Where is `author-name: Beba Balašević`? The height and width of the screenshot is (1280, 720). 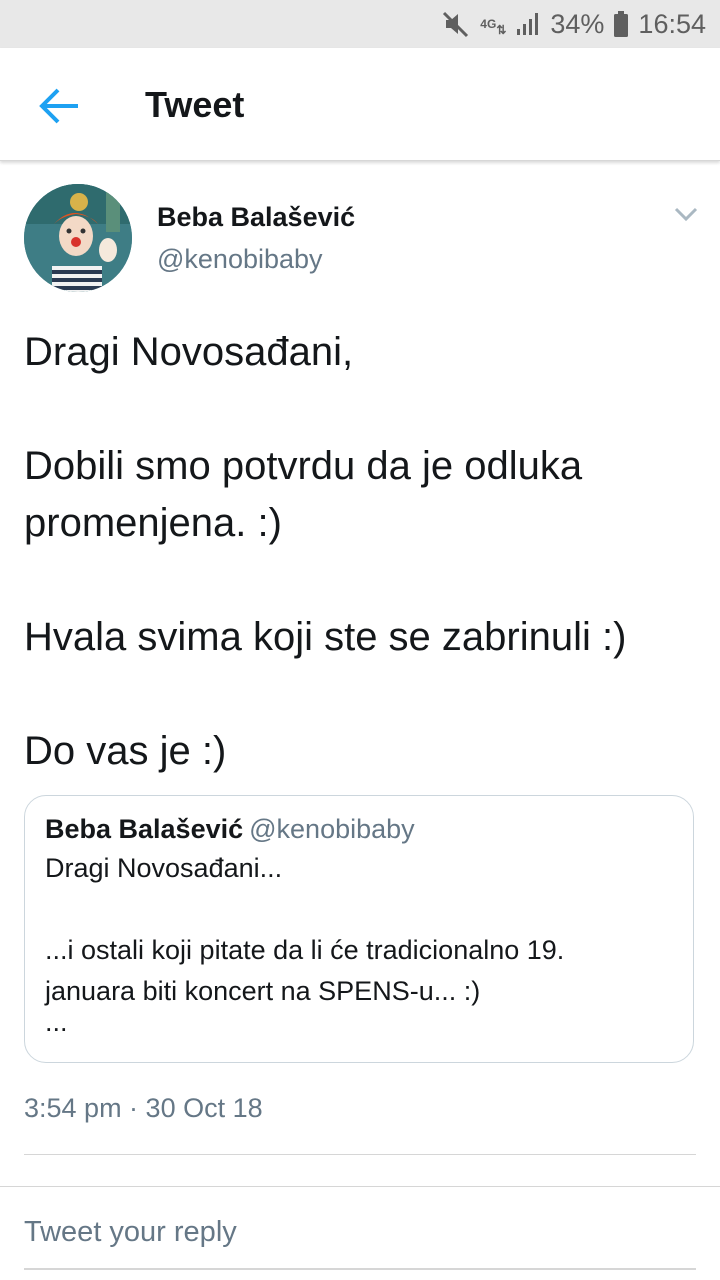 author-name: Beba Balašević is located at coordinates (256, 217).